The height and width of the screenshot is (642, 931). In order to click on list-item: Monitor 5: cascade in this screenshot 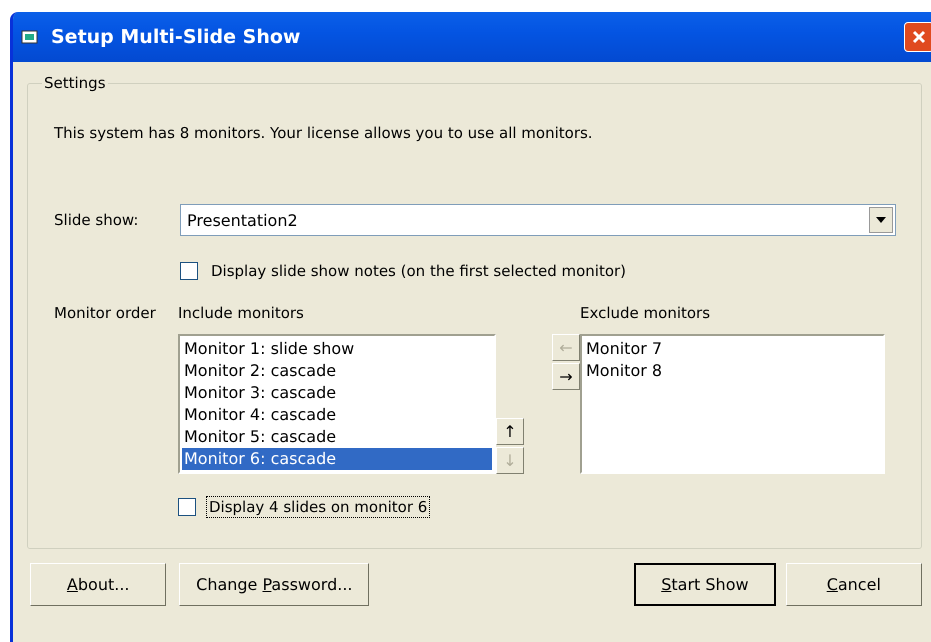, I will do `click(337, 437)`.